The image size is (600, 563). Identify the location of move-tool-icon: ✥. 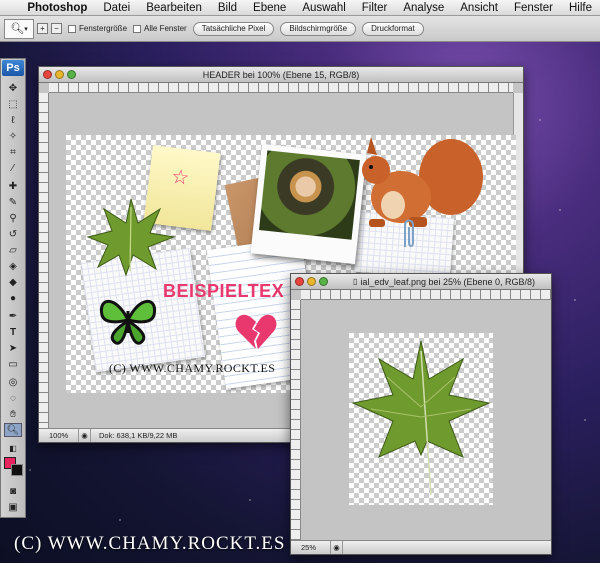
(13, 88).